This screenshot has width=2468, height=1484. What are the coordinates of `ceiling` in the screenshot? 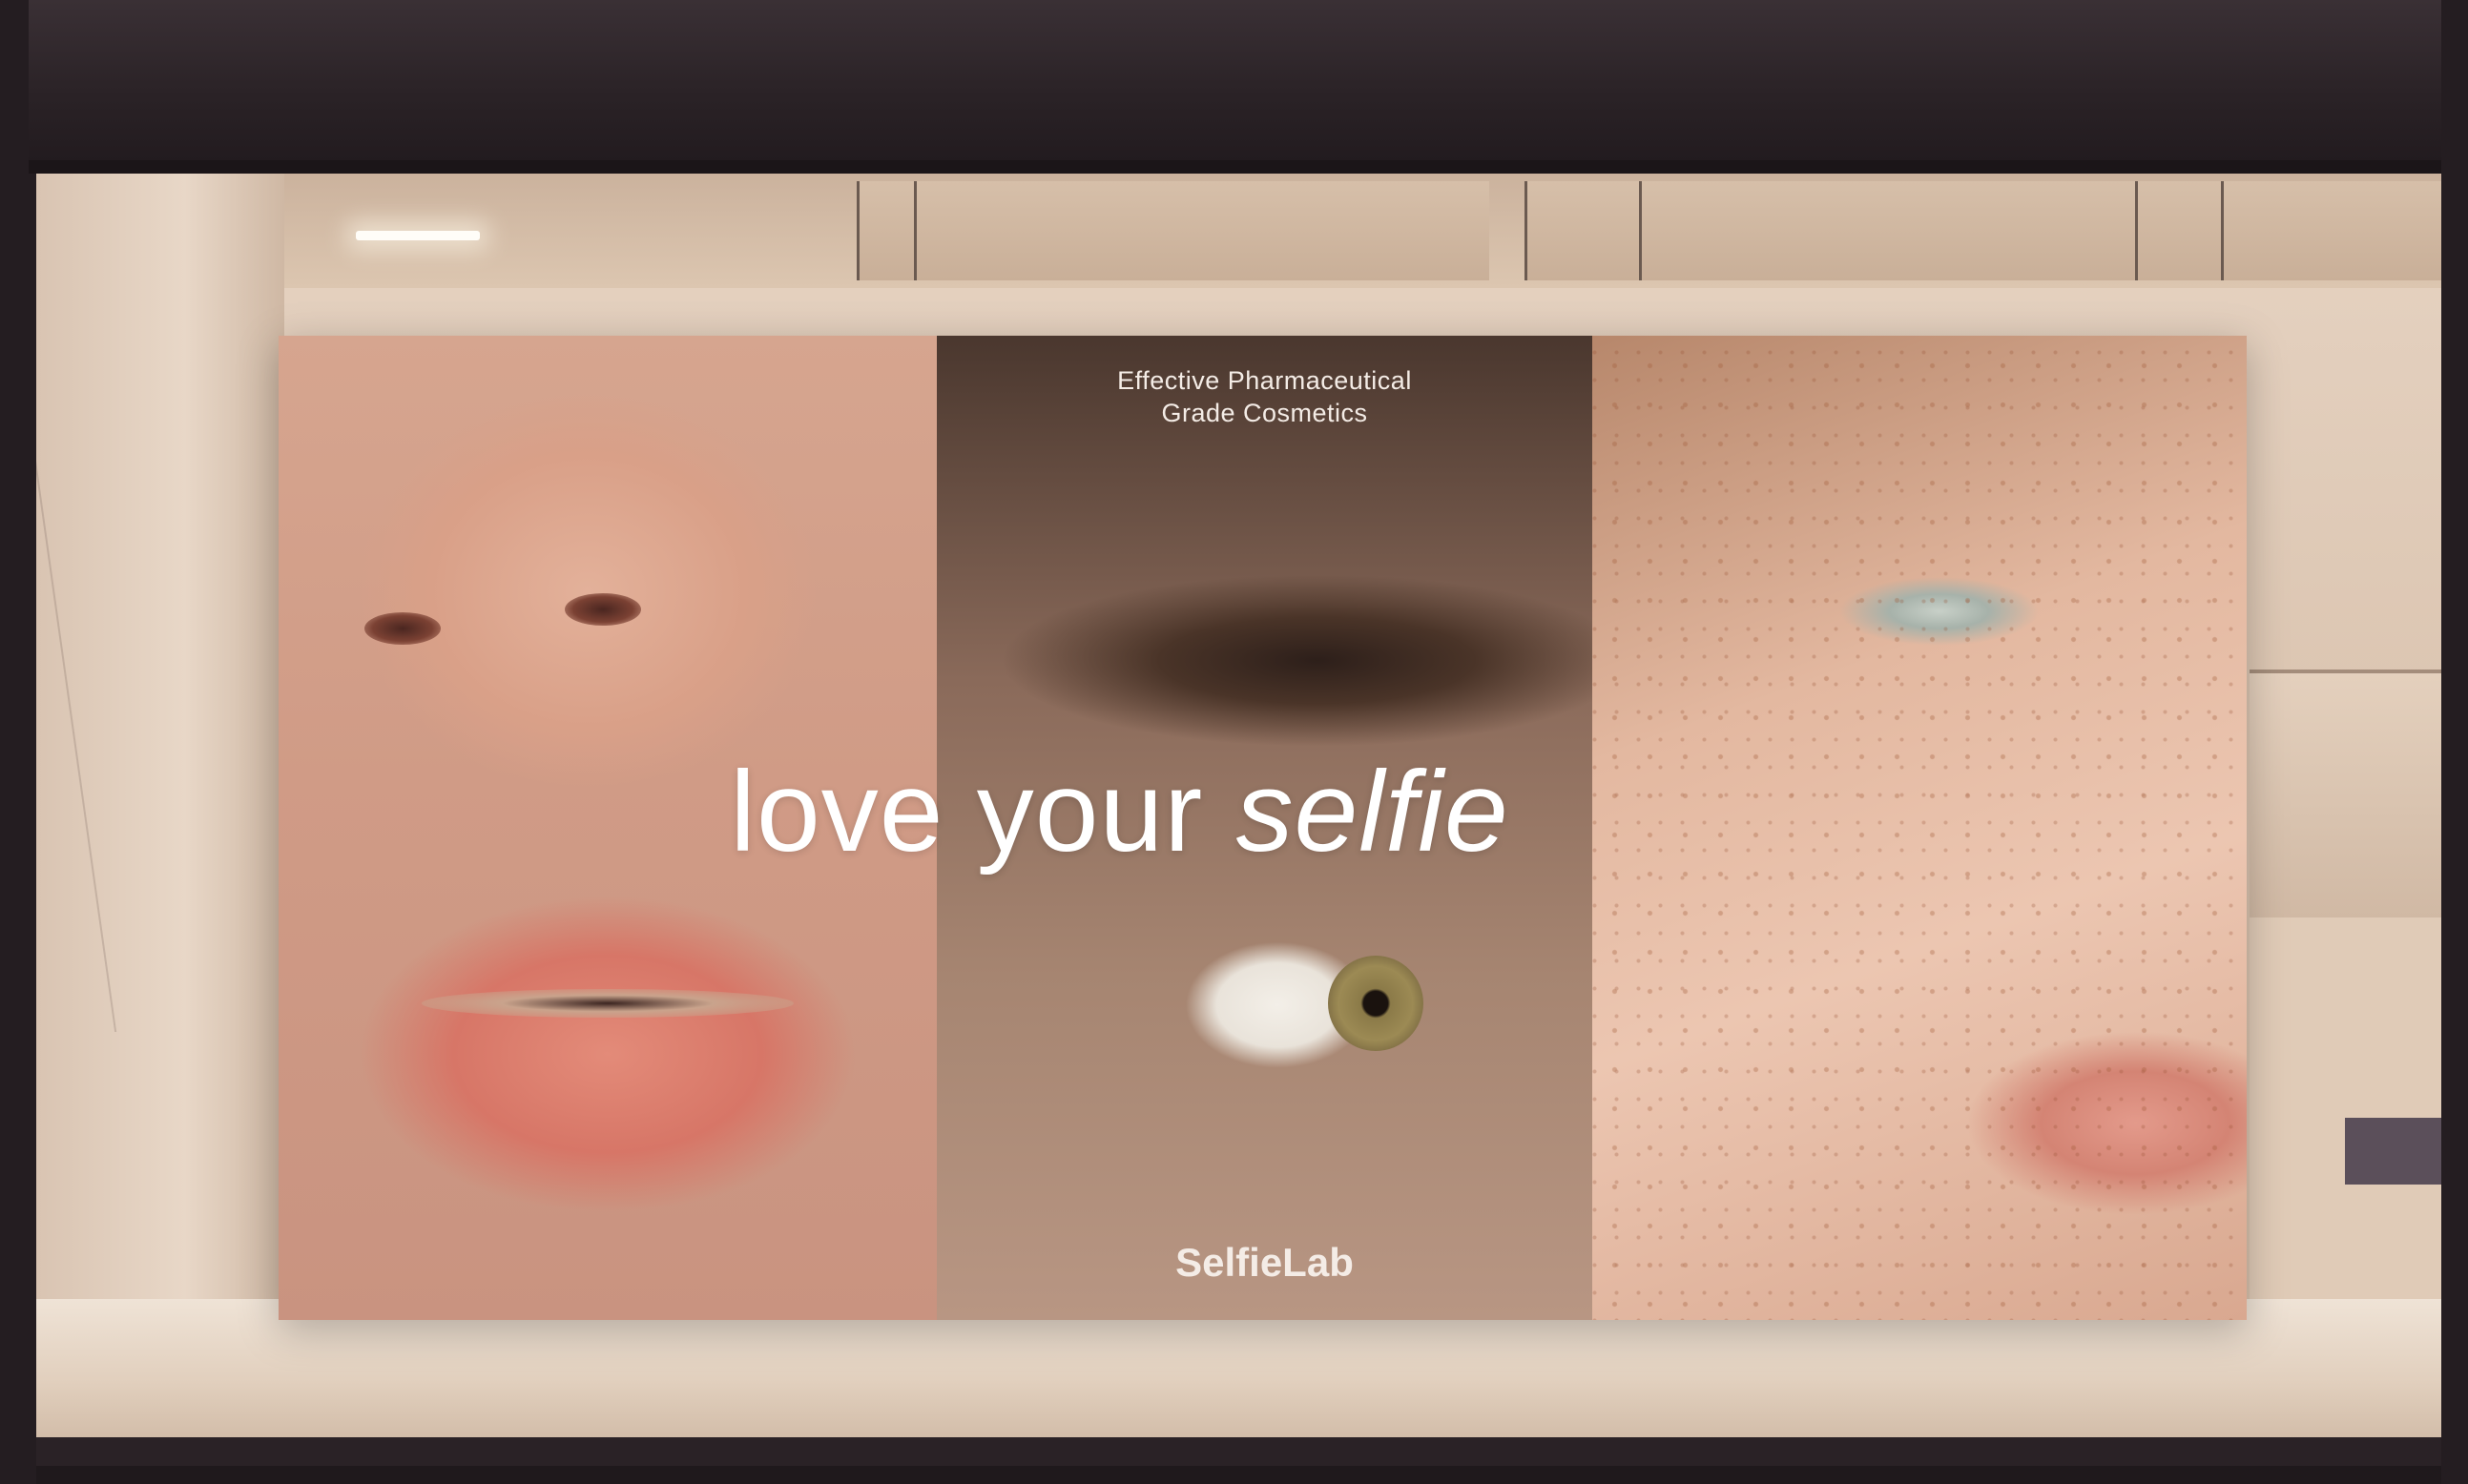 It's located at (1252, 231).